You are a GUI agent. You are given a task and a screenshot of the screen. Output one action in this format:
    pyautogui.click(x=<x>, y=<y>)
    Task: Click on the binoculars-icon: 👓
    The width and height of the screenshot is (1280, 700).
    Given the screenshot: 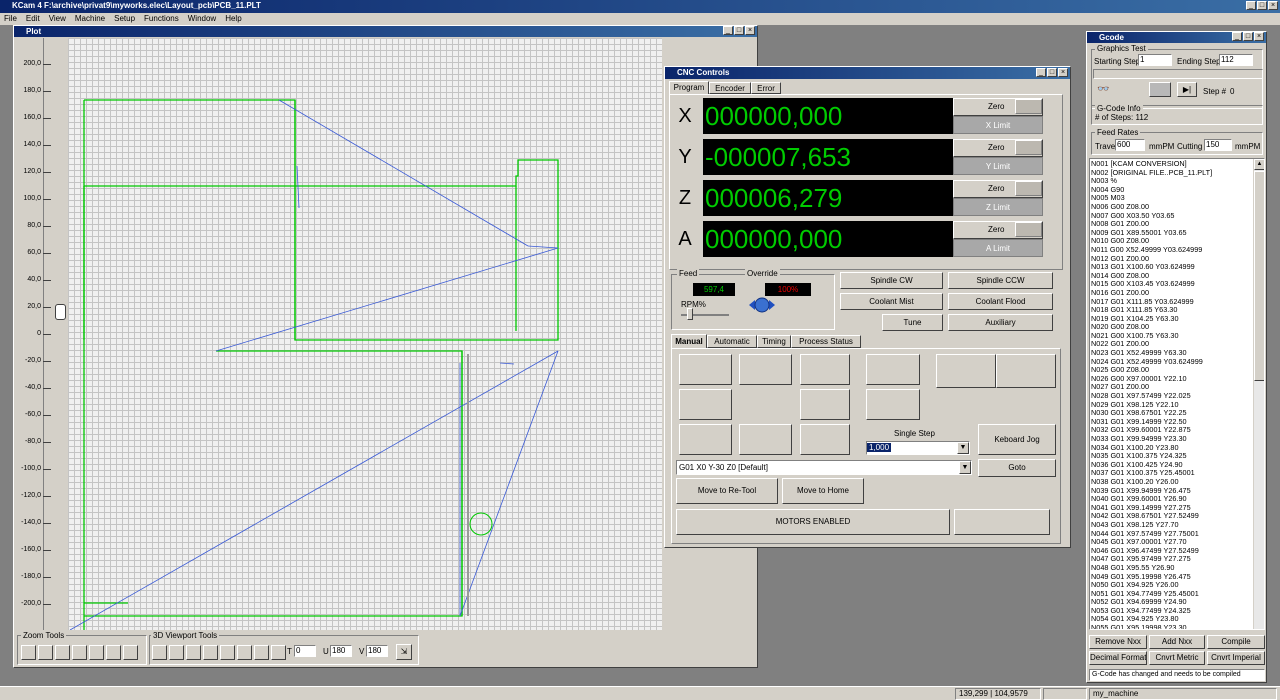 What is the action you would take?
    pyautogui.click(x=1104, y=90)
    